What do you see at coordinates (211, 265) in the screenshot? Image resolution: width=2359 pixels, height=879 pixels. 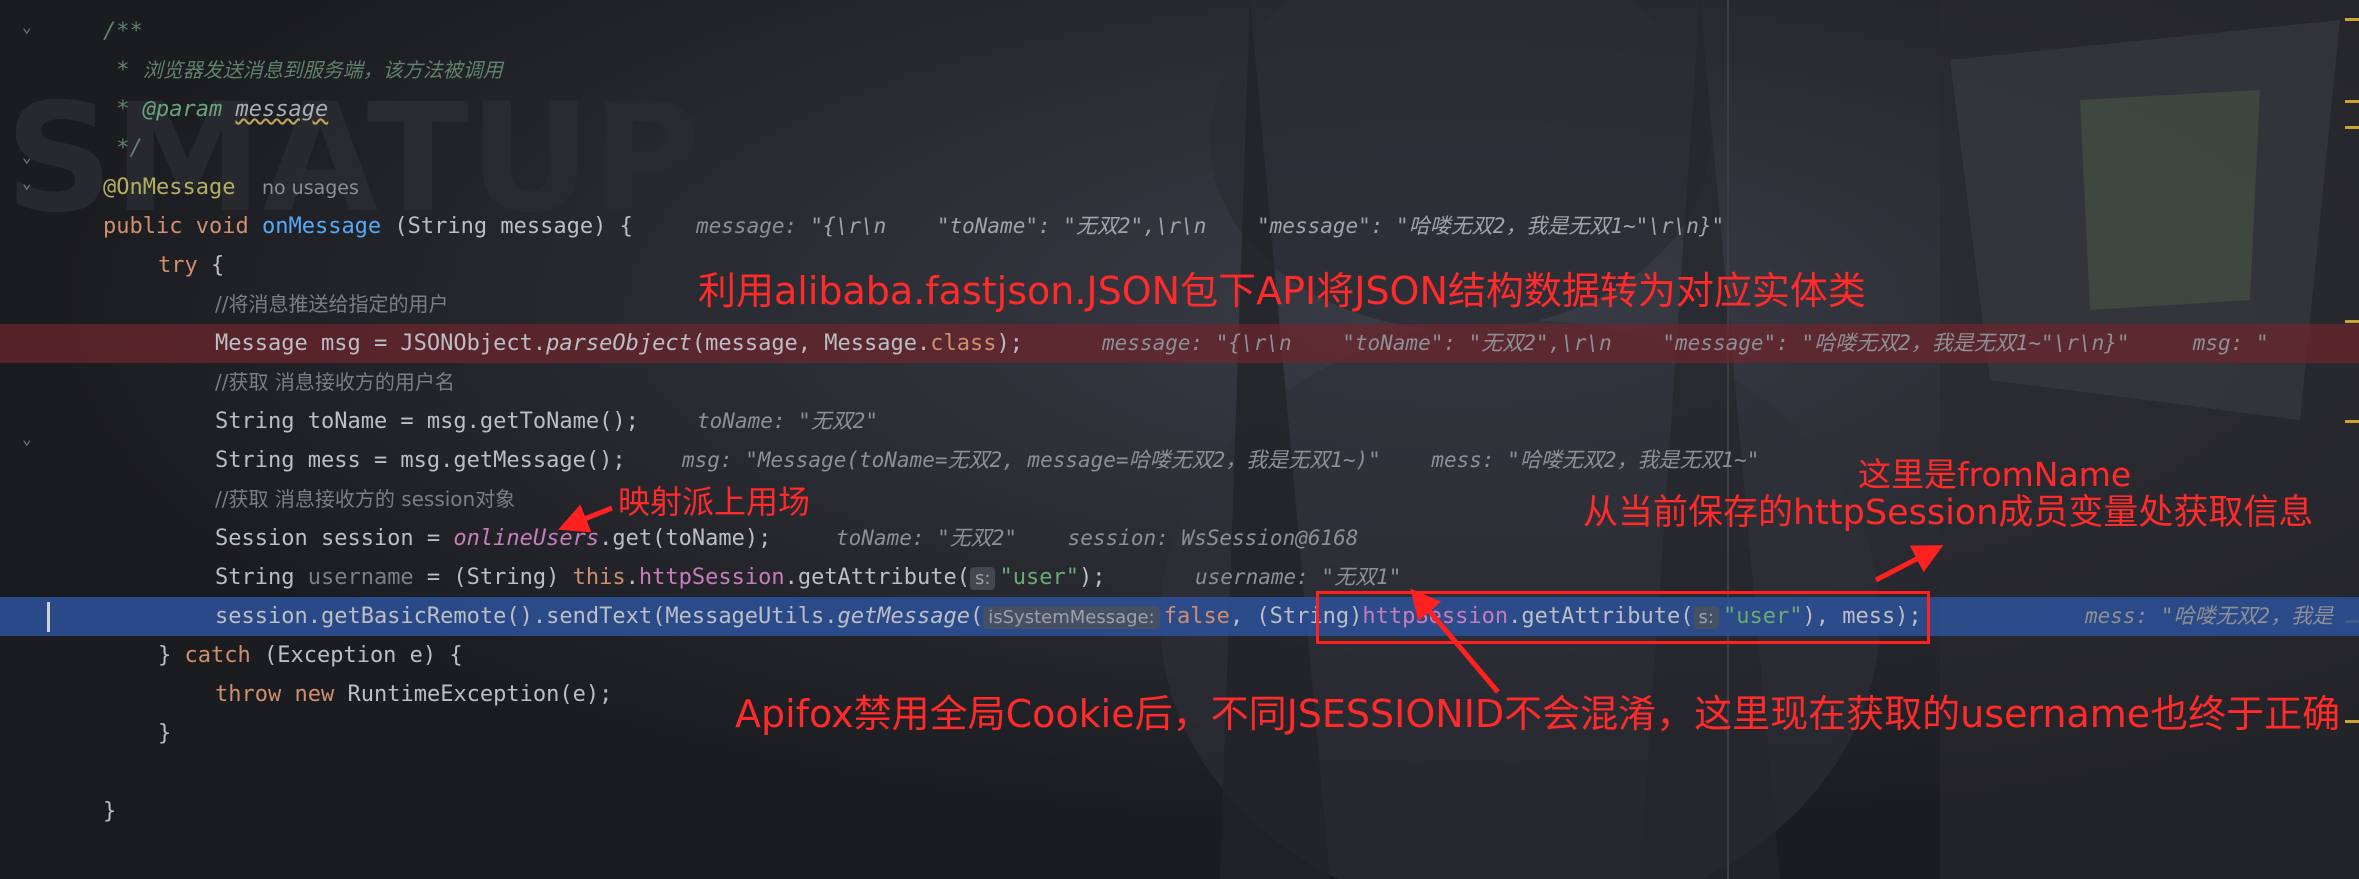 I see `try-brace: {` at bounding box center [211, 265].